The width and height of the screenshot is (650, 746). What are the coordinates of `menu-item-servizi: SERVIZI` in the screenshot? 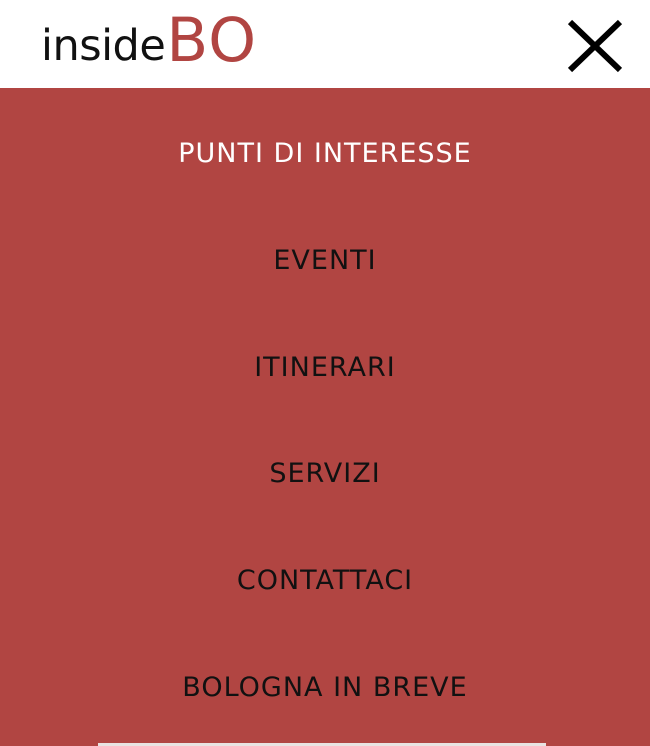 It's located at (325, 473).